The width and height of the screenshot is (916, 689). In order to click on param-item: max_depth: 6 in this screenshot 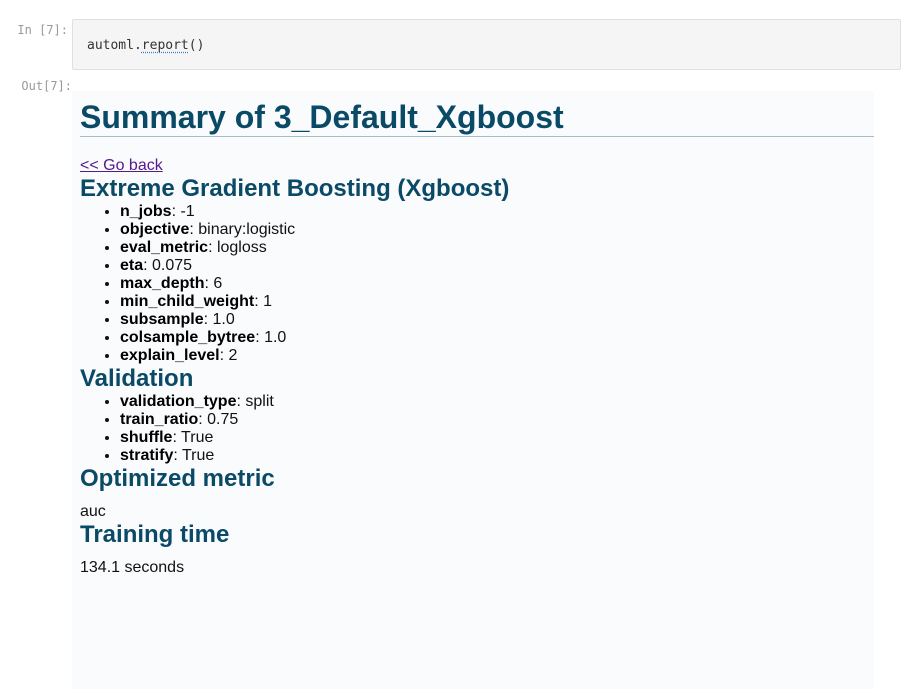, I will do `click(497, 284)`.